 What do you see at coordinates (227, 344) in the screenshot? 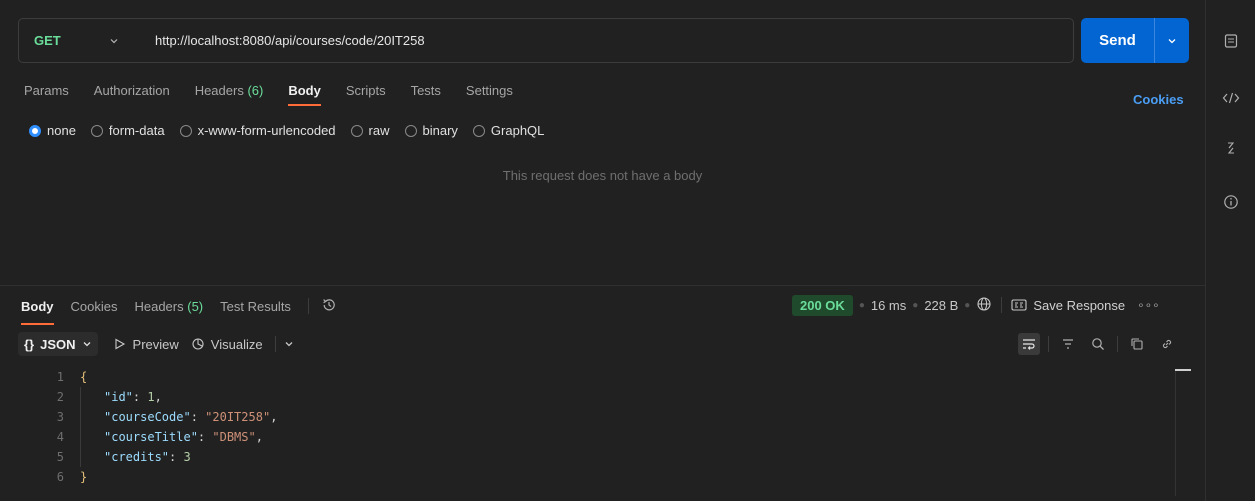
I see `visualize-button: Visualize` at bounding box center [227, 344].